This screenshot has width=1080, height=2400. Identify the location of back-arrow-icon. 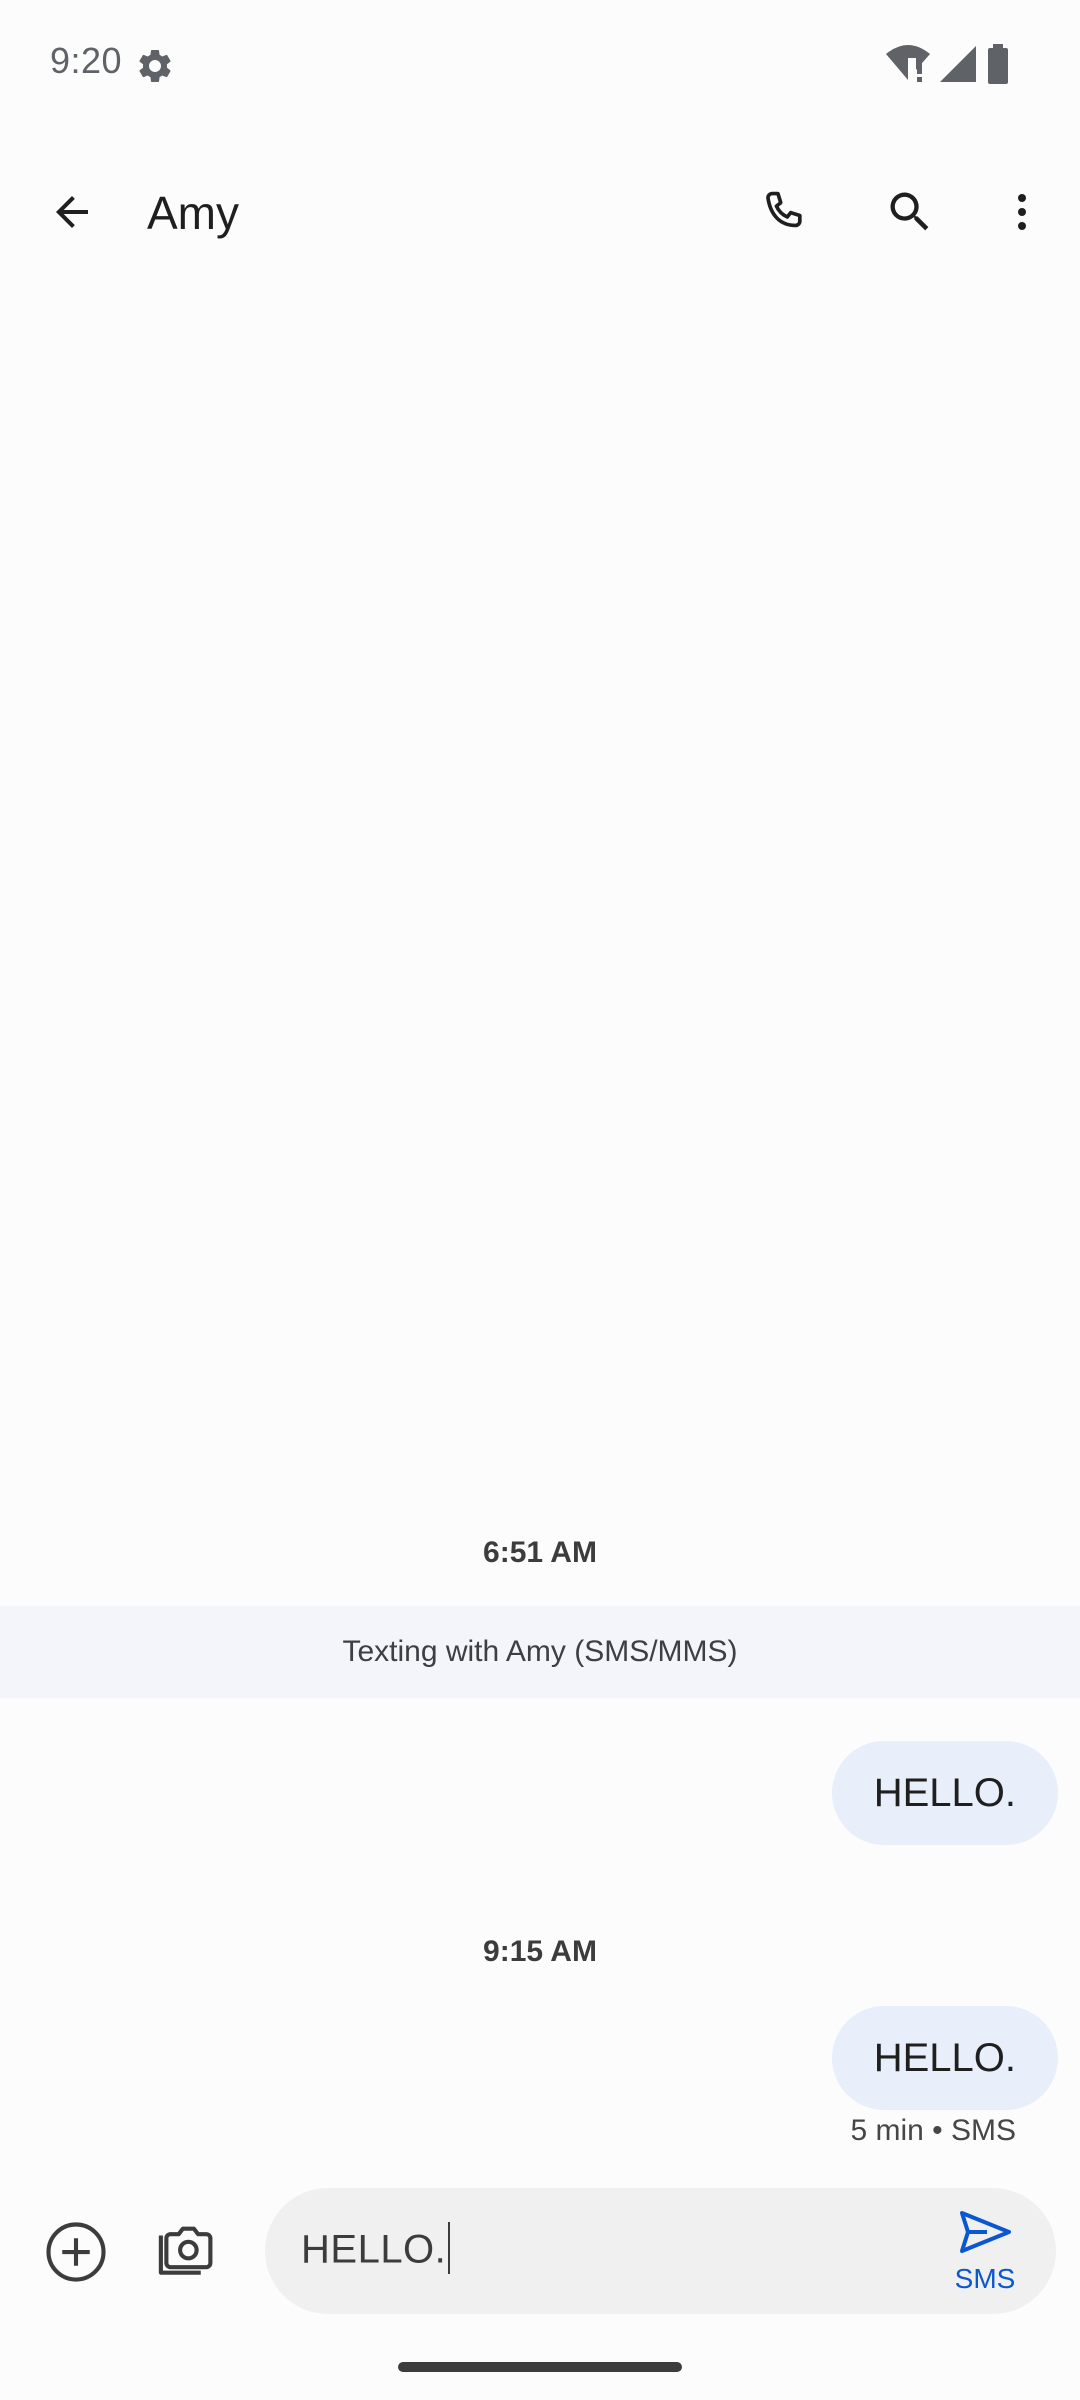
(72, 214).